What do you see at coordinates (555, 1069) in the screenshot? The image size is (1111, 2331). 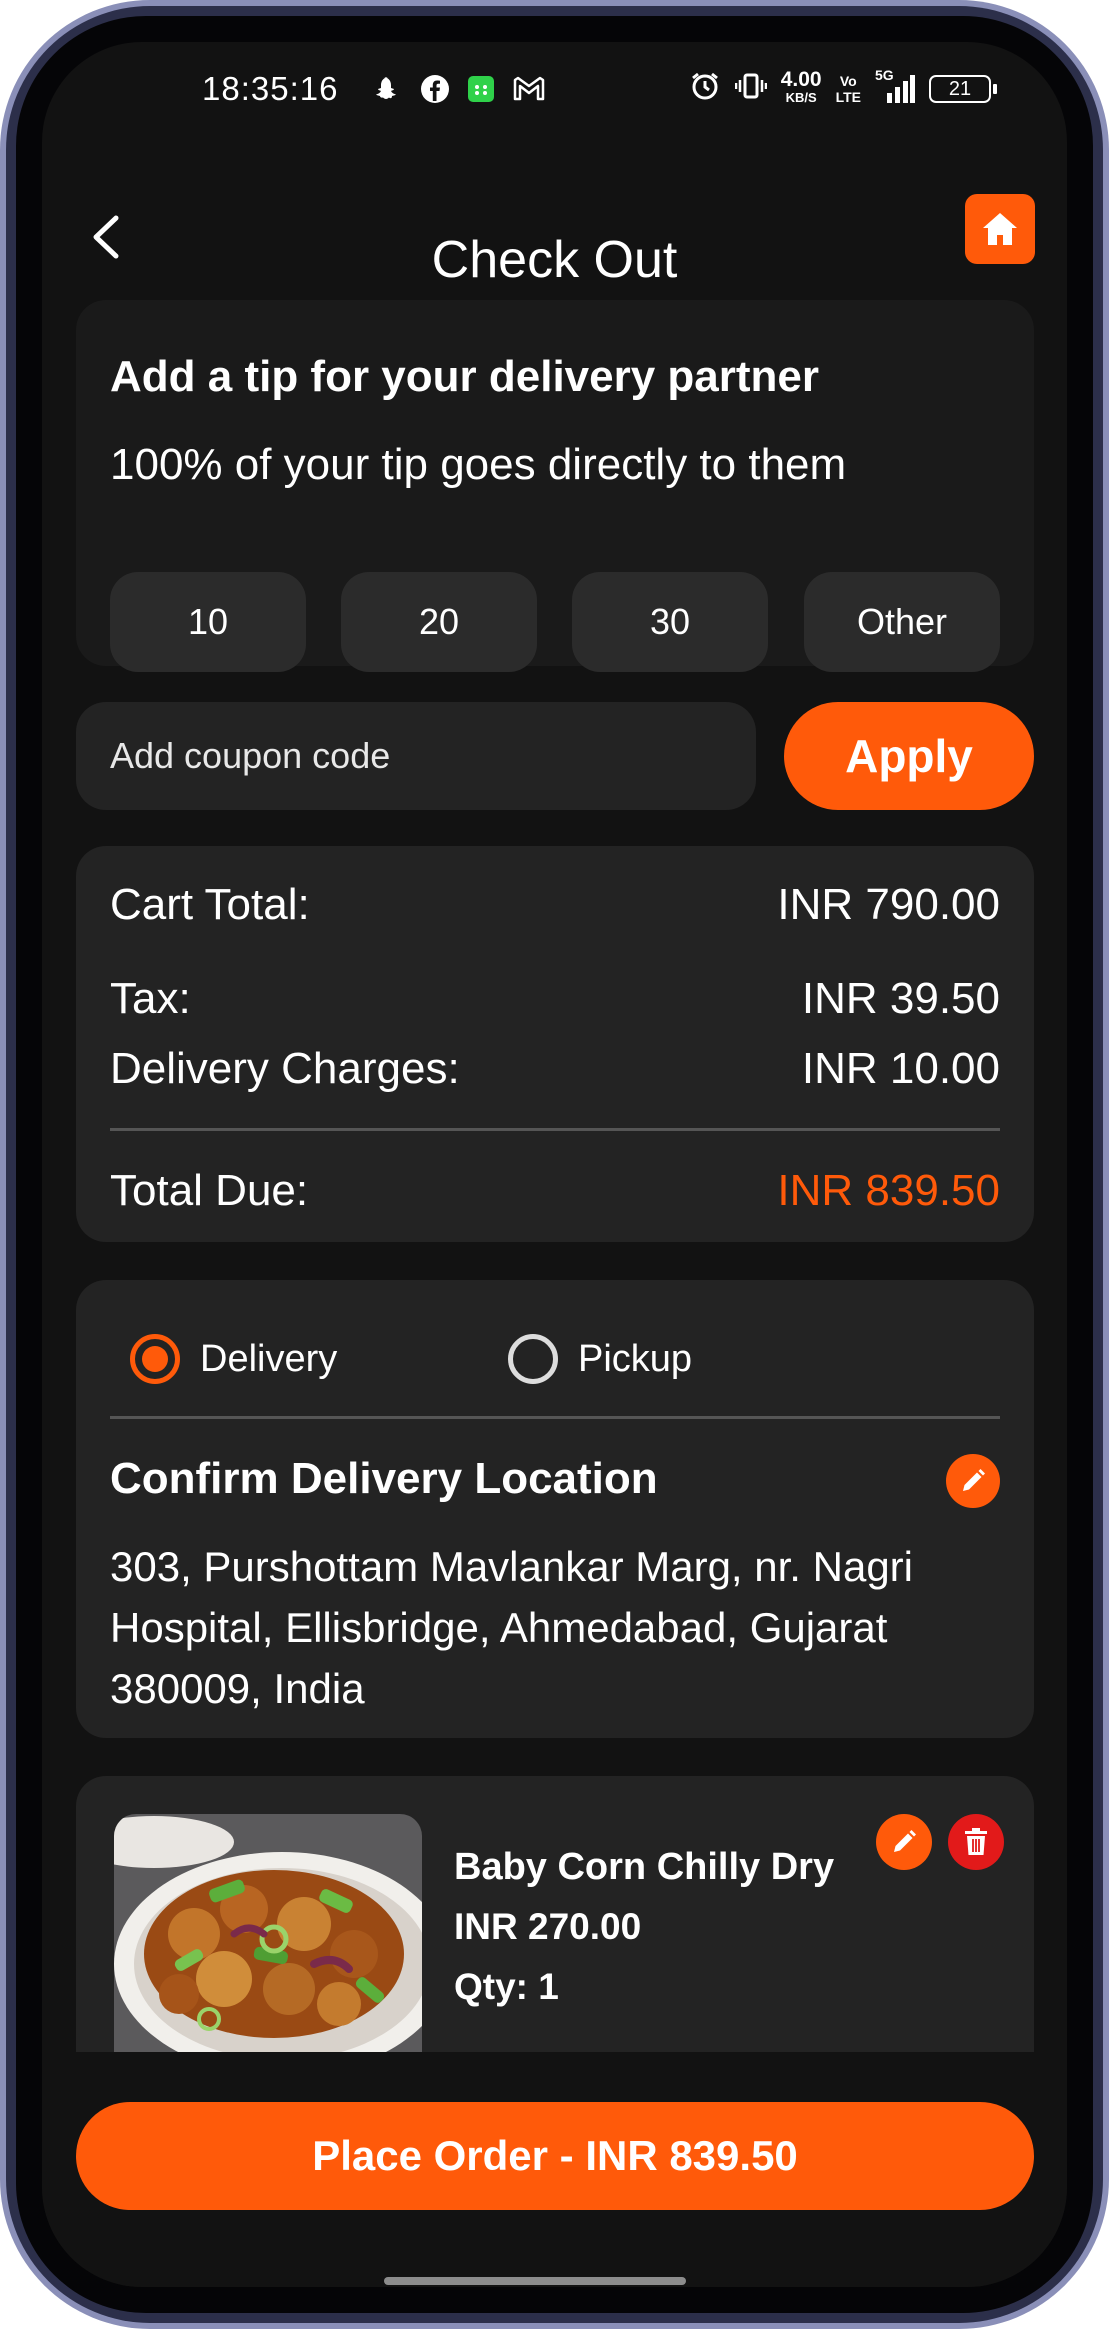 I see `delivery-charges-row: Delivery Charges: INR 10.00` at bounding box center [555, 1069].